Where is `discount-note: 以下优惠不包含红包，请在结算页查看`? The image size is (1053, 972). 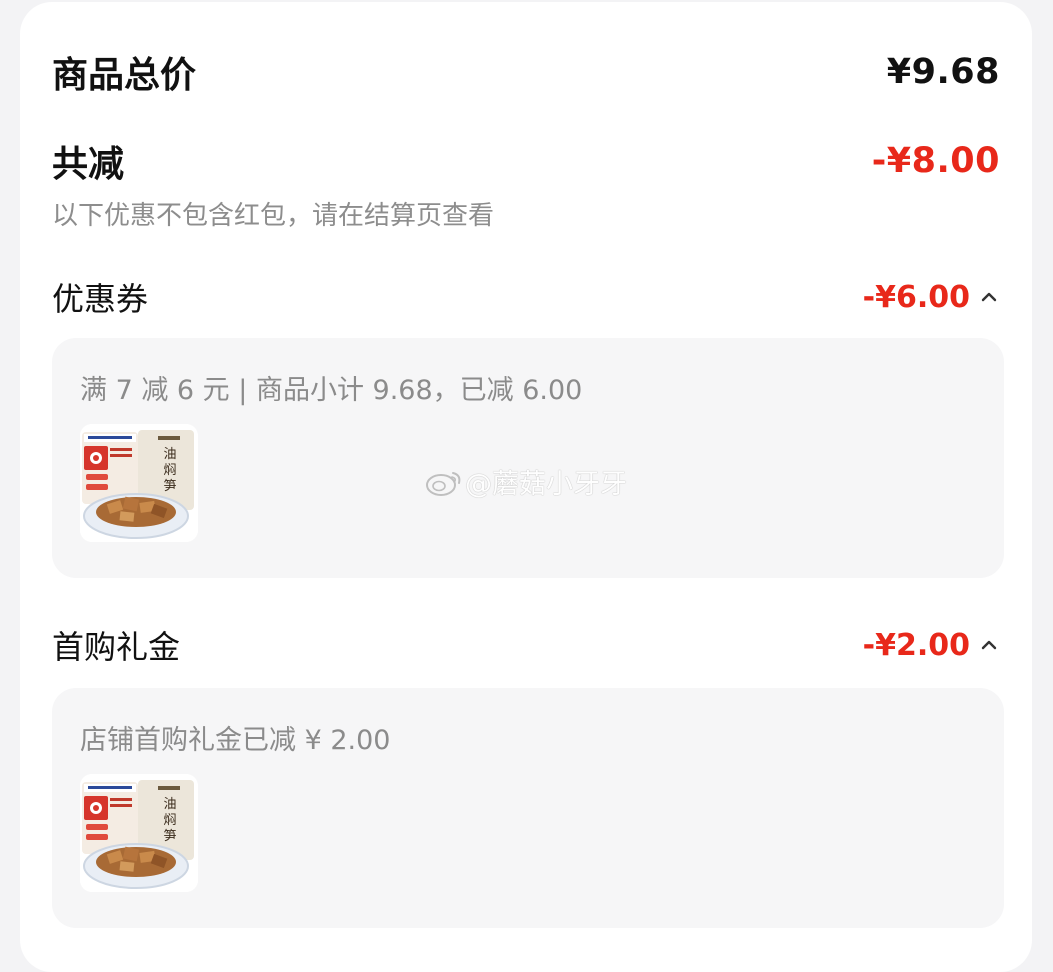
discount-note: 以下优惠不包含红包，请在结算页查看 is located at coordinates (273, 216).